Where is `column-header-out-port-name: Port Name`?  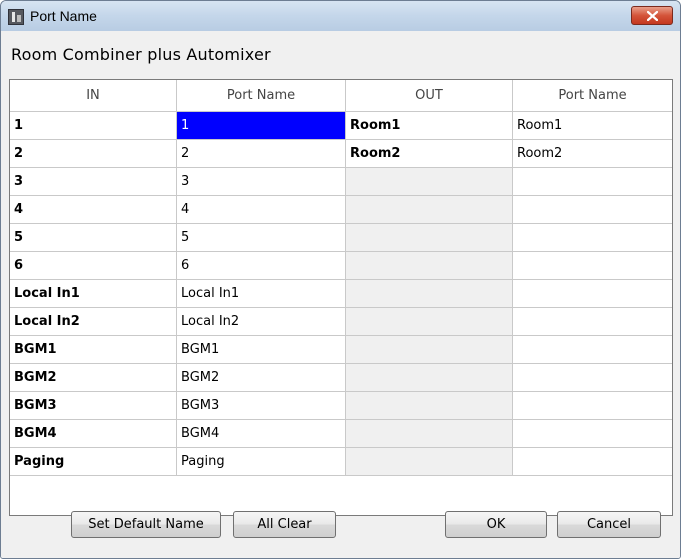 column-header-out-port-name: Port Name is located at coordinates (592, 96).